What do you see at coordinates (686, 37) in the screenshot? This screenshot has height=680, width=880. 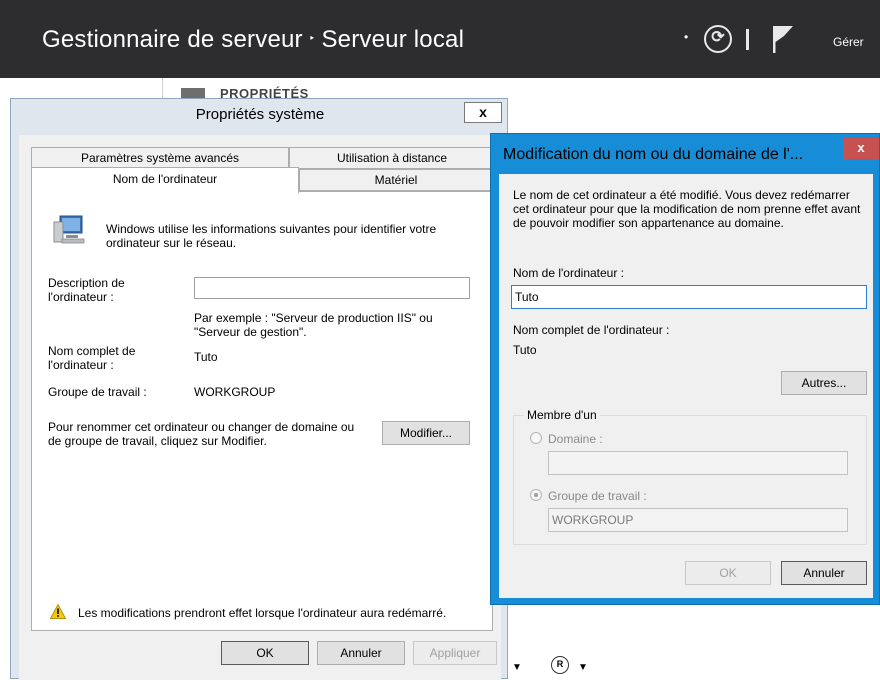 I see `dropdown-icon: •` at bounding box center [686, 37].